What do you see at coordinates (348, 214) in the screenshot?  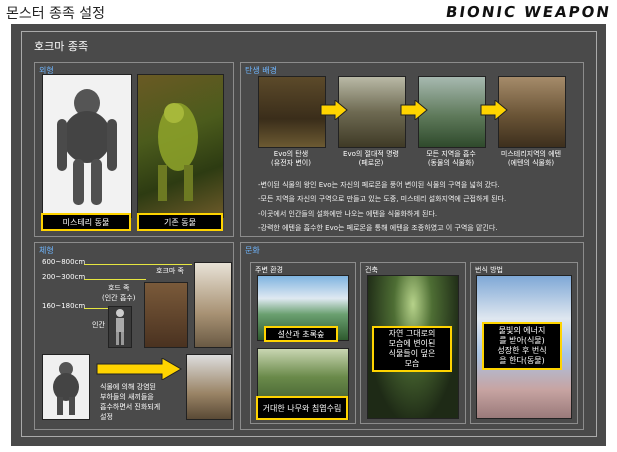 I see `birth-bullet-3: -이곳에서 인간들의 설화에만 나오는 에텐을 식물화하게 된다.` at bounding box center [348, 214].